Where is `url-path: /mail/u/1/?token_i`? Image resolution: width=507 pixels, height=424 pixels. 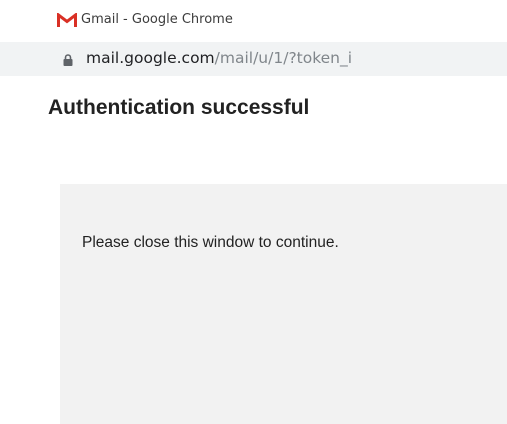 url-path: /mail/u/1/?token_i is located at coordinates (283, 58).